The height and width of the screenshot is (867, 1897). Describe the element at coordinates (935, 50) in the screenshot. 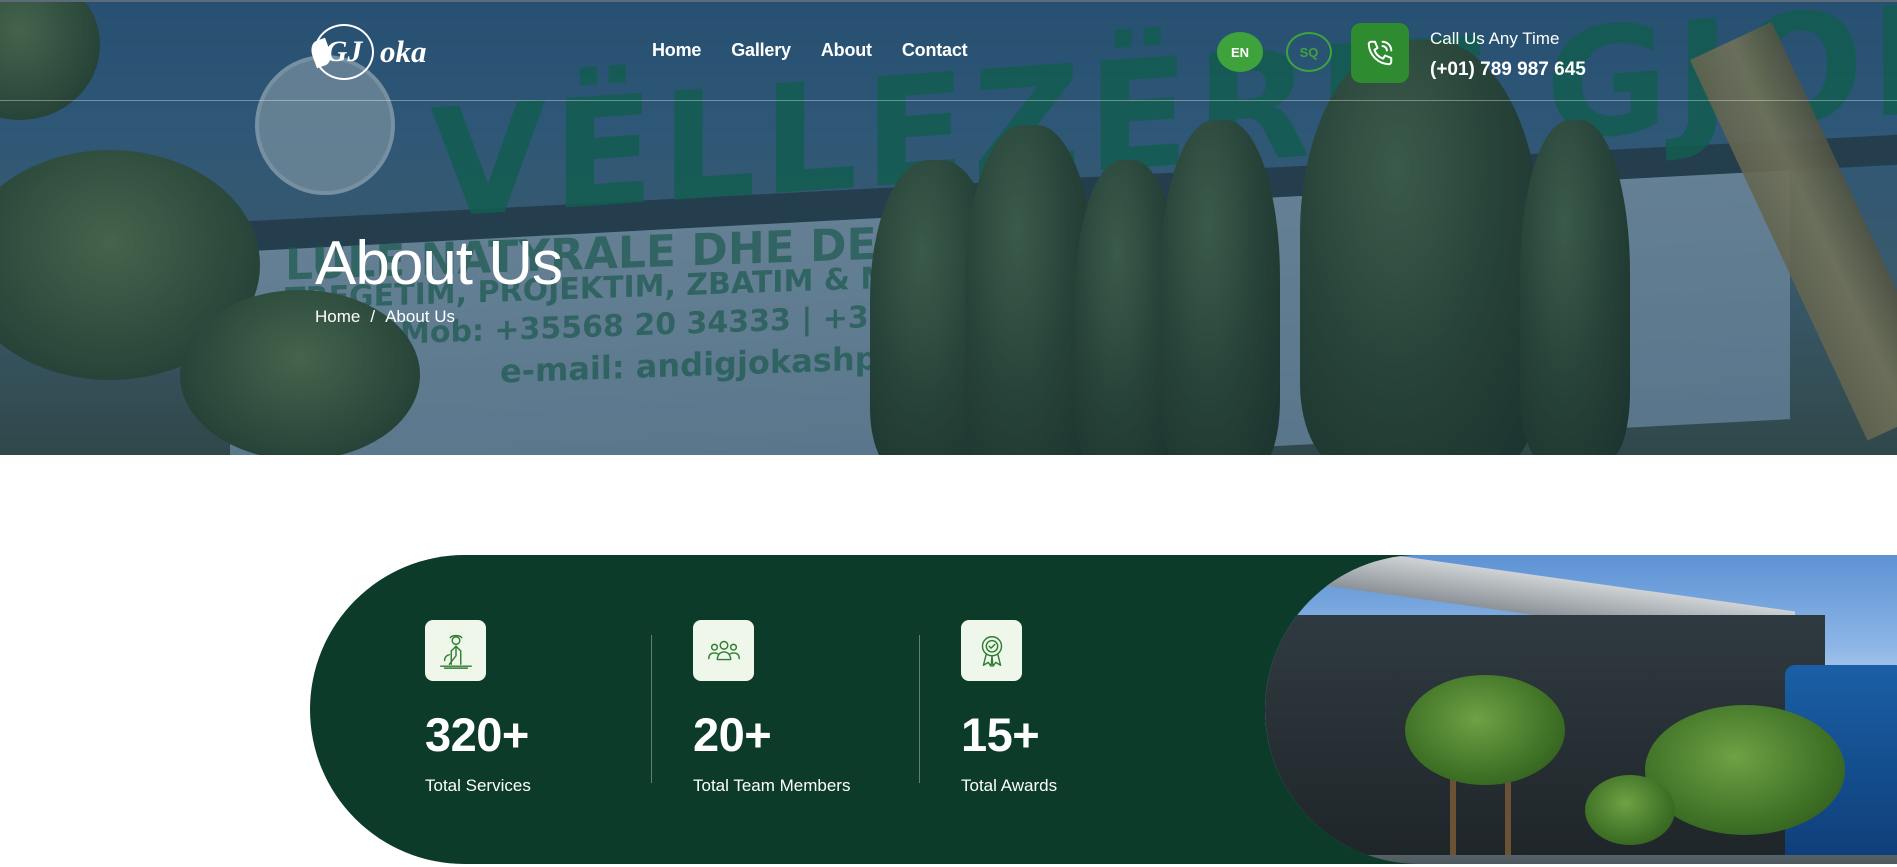

I see `nav-item-contact: Contact` at that location.